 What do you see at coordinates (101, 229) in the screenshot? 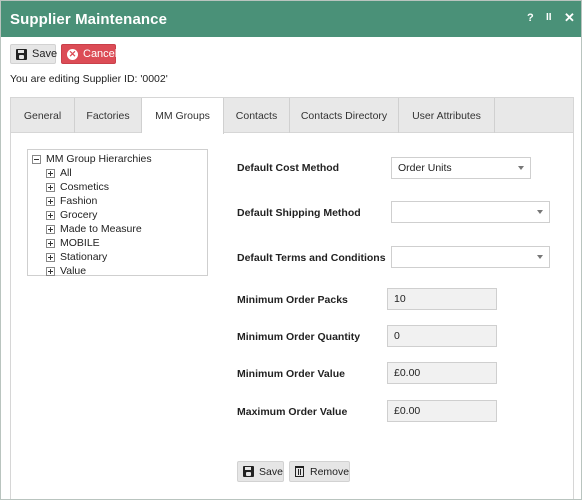
I see `tree-item-label: Made to Measure` at bounding box center [101, 229].